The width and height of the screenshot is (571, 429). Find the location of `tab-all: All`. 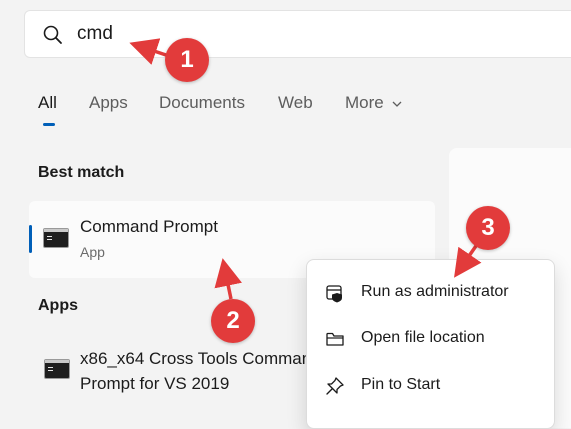

tab-all: All is located at coordinates (47, 103).